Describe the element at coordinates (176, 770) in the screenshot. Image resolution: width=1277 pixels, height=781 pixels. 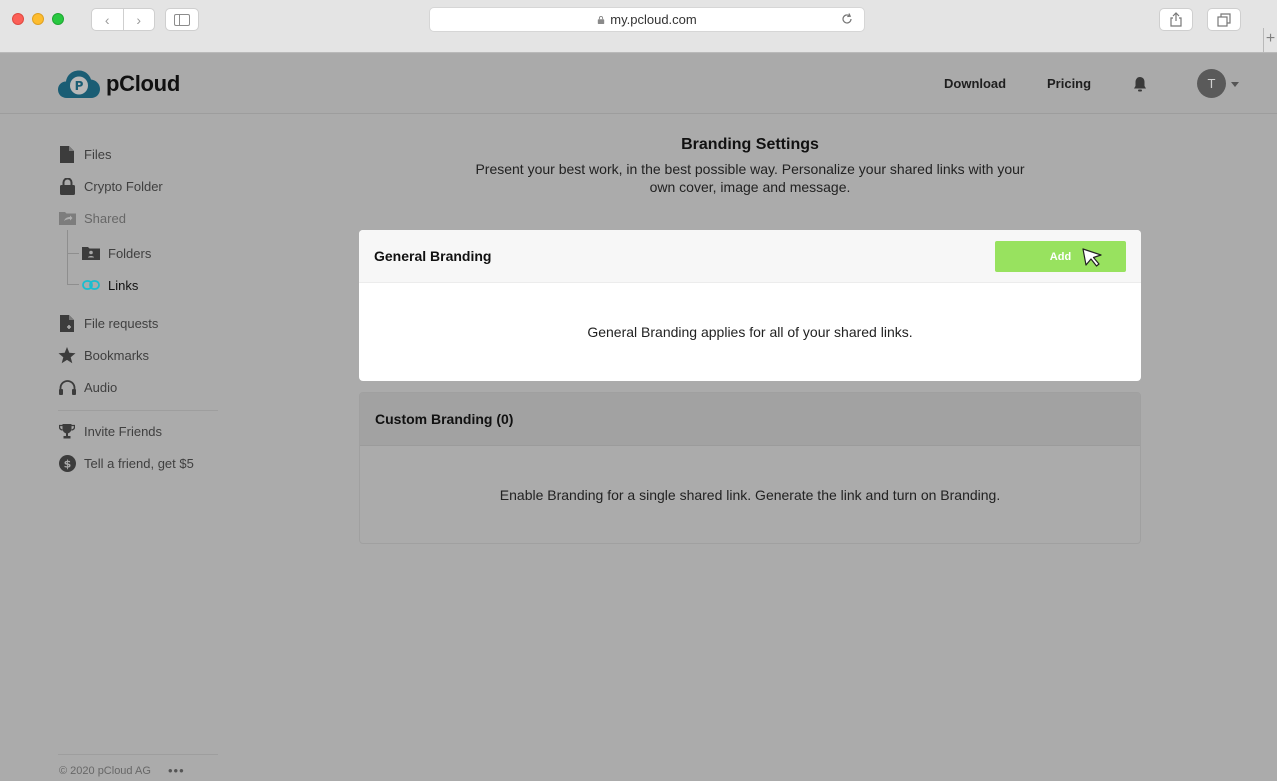
I see `more-button: •••` at that location.